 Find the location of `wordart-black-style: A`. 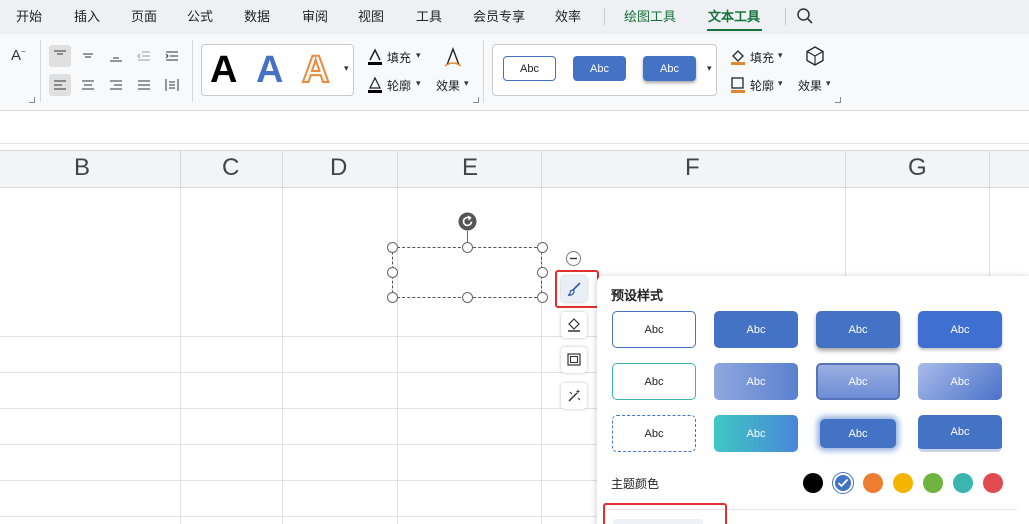

wordart-black-style: A is located at coordinates (223, 70).